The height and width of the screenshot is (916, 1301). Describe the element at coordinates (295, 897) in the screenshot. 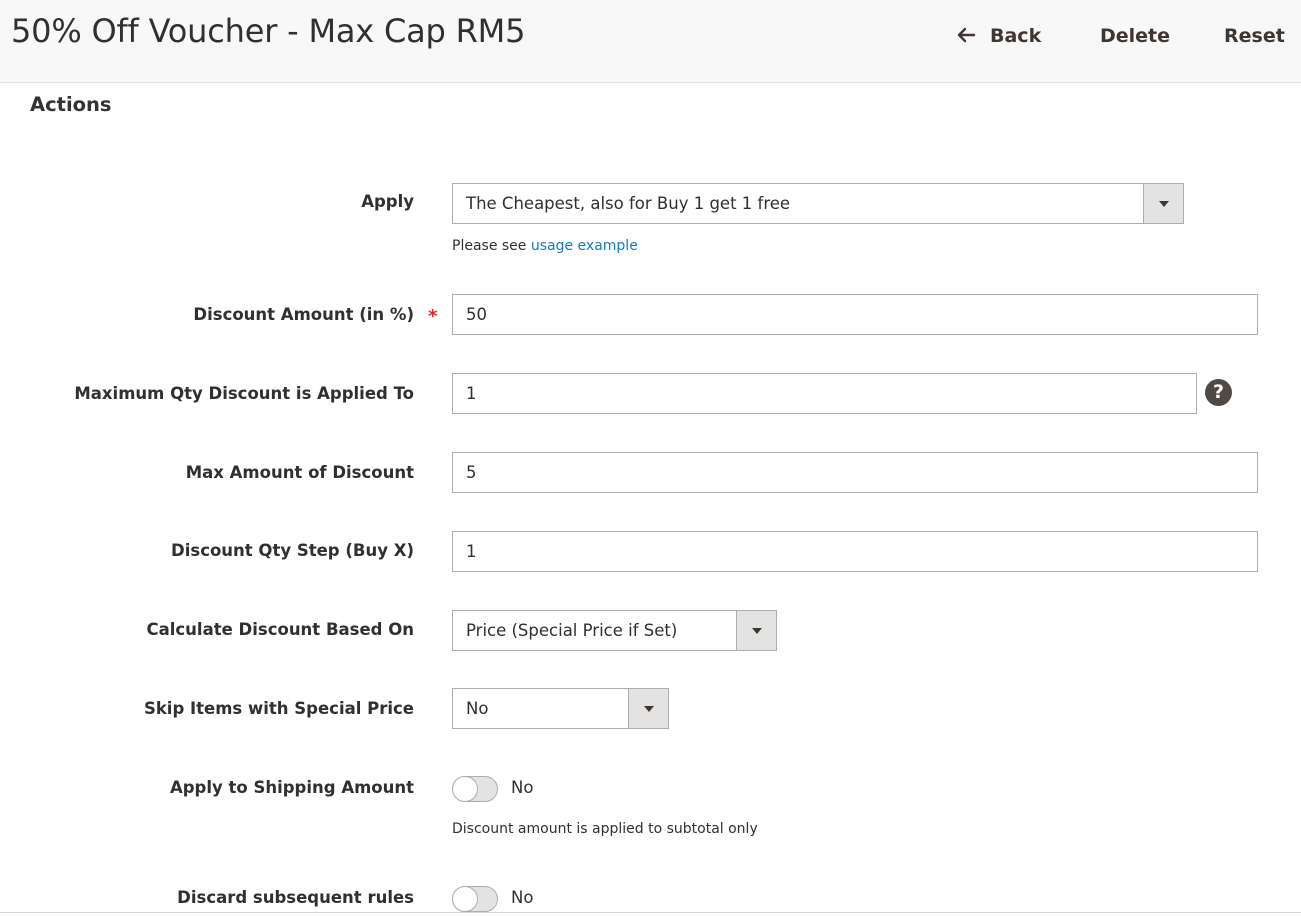

I see `discard-rules-label: Discard subsequent rules` at that location.